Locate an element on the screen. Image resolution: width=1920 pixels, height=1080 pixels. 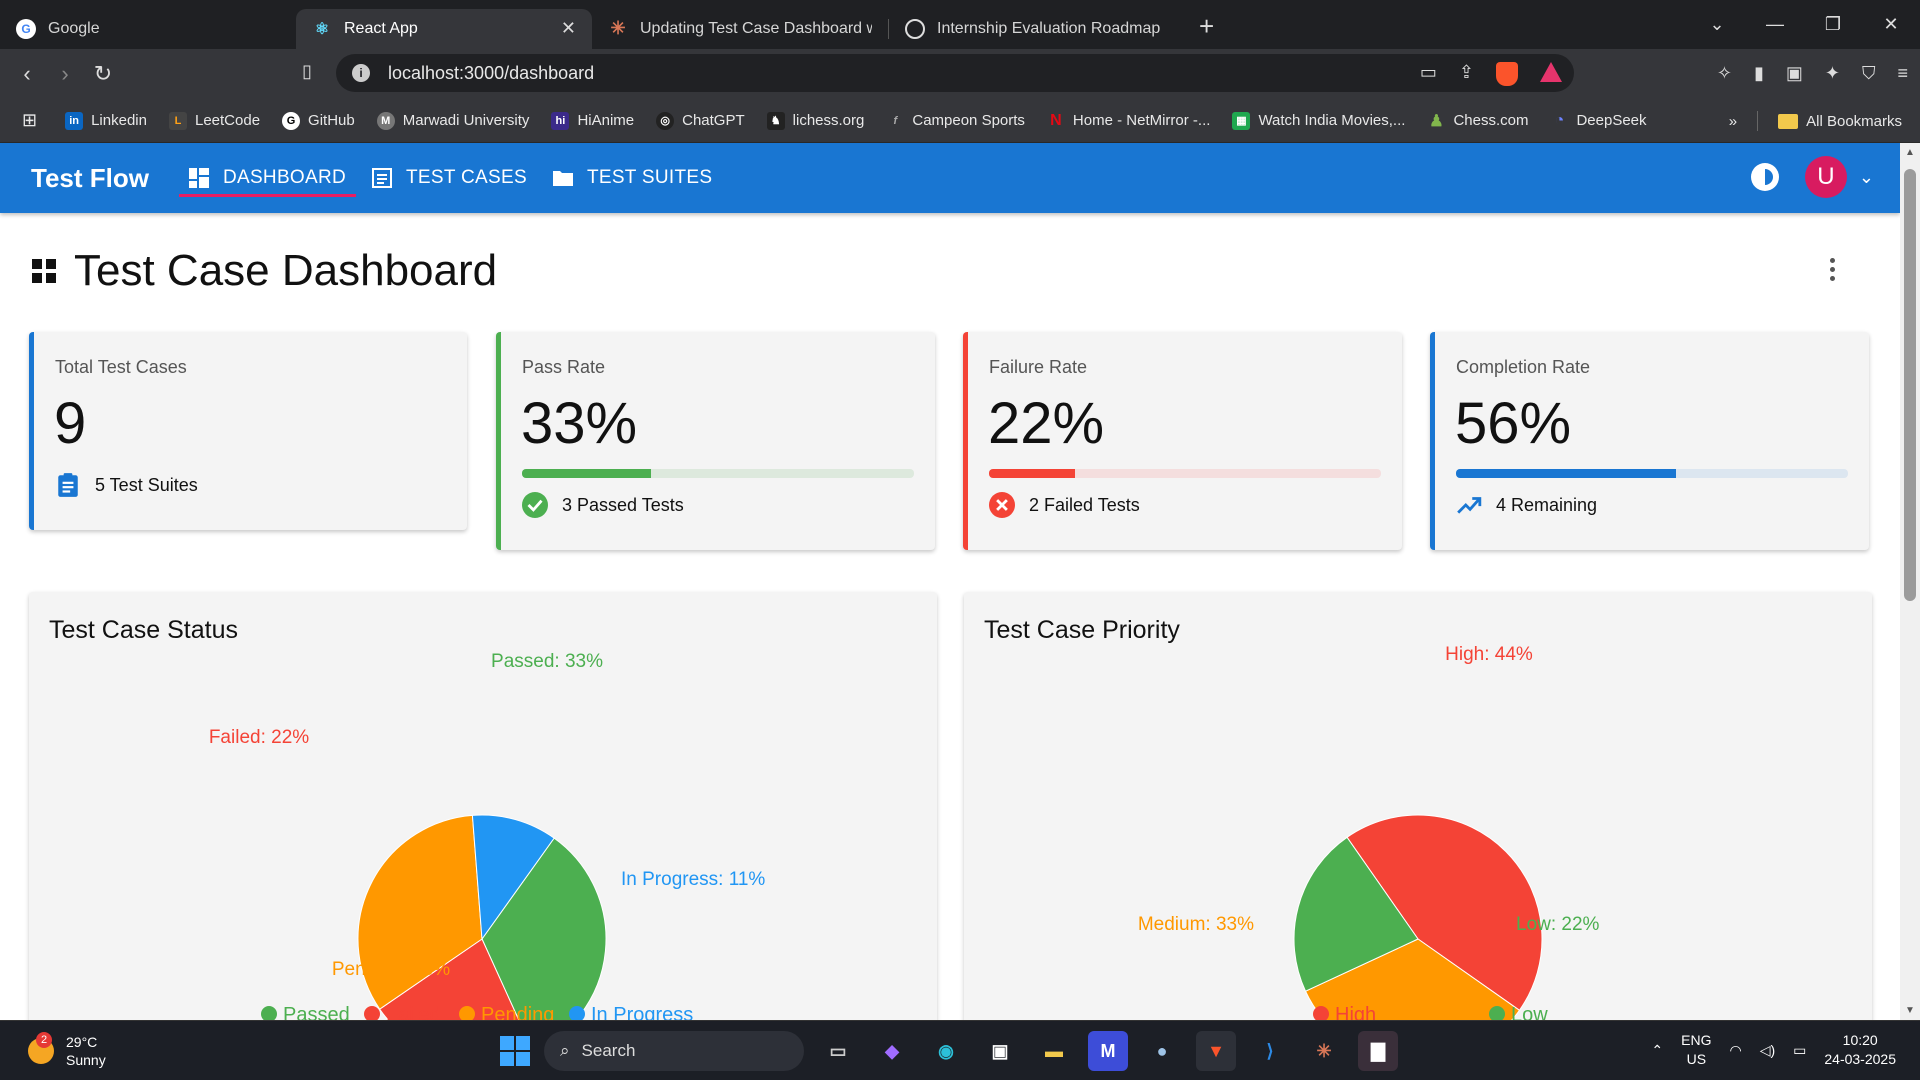
system-tray: ⌃ ENG US ◠ ◁) ▭ 10:20 24-03-2025 is located at coordinates (1773, 1050).